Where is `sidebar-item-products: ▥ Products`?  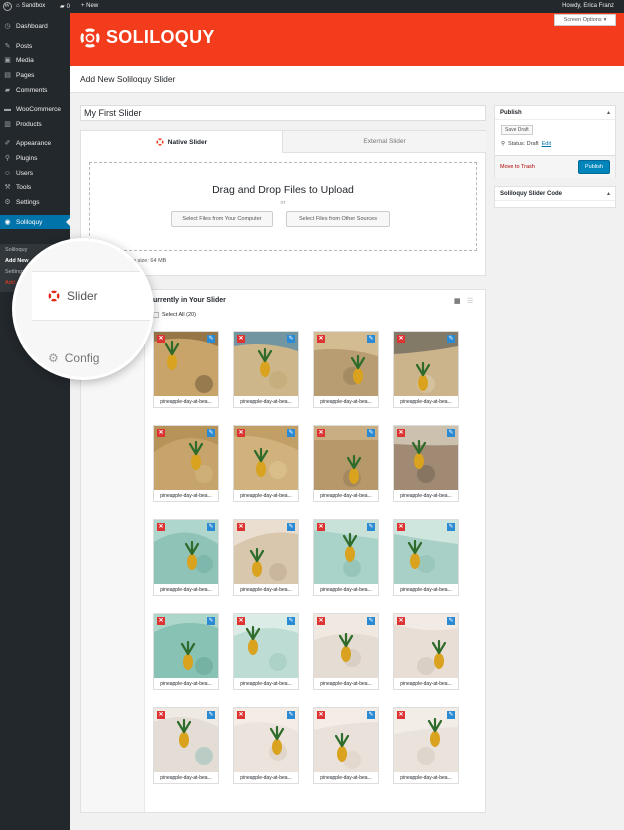
sidebar-item-products: ▥ Products is located at coordinates (35, 124).